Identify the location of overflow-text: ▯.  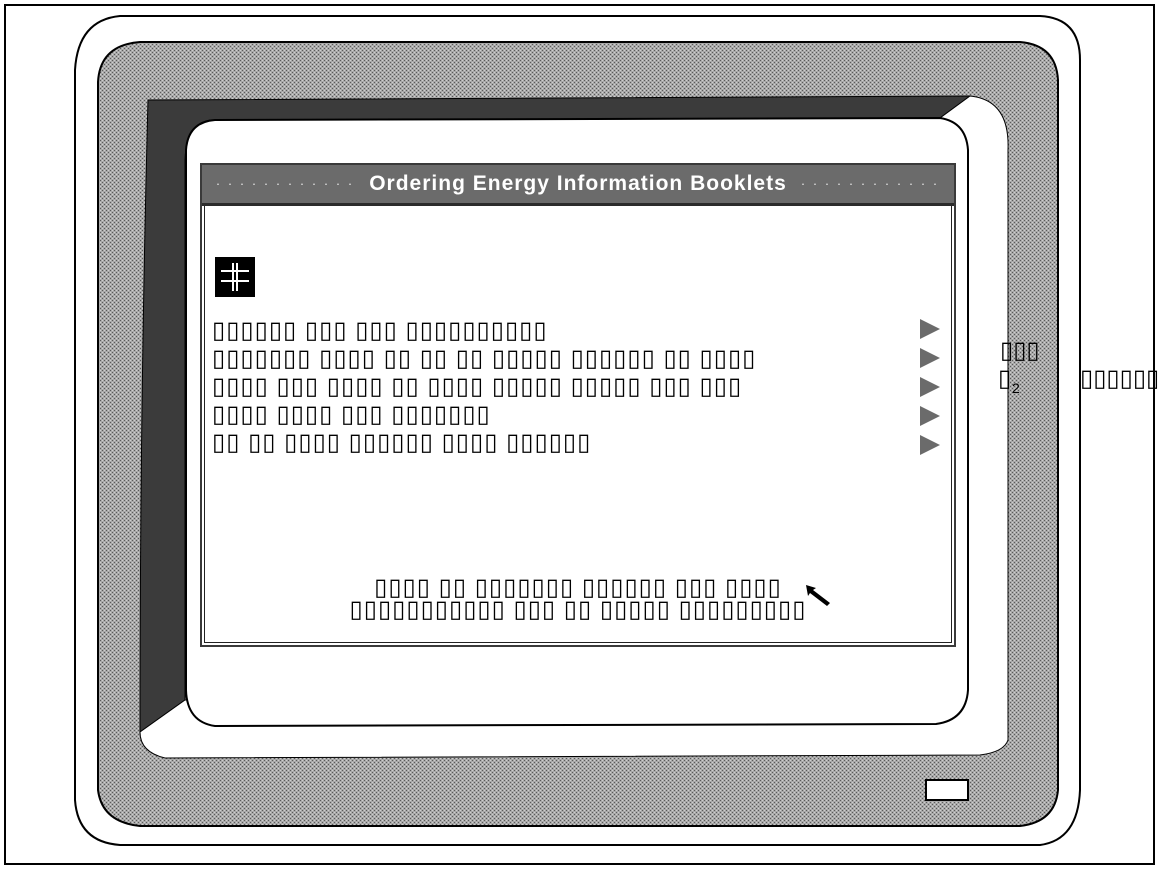
(1005, 378).